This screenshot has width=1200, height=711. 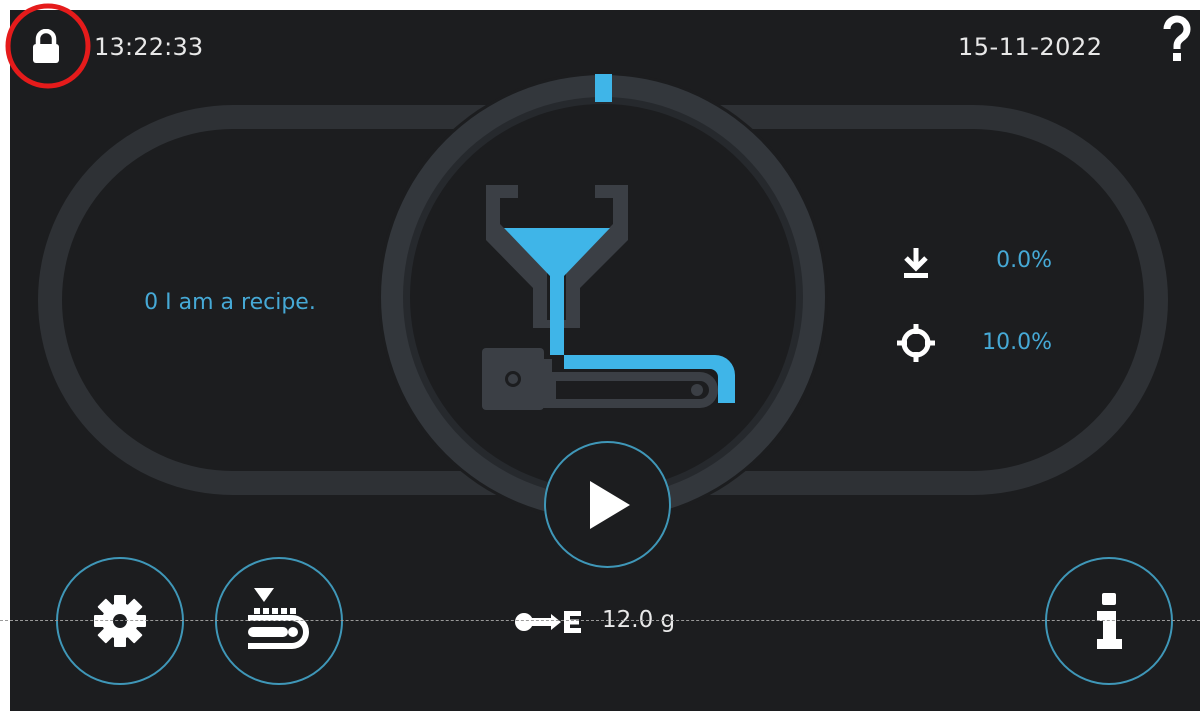 What do you see at coordinates (603, 88) in the screenshot?
I see `progress-indicator` at bounding box center [603, 88].